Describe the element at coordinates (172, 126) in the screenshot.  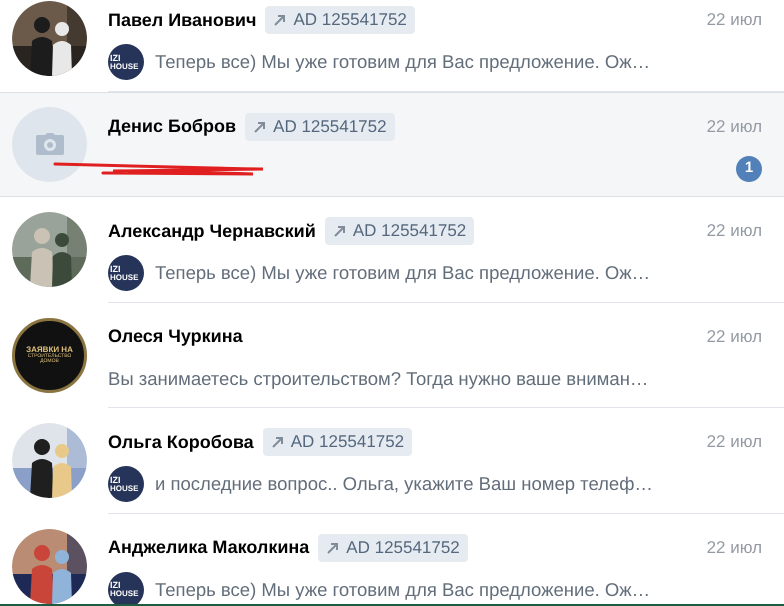
I see `contact-name: Денис Бобров` at that location.